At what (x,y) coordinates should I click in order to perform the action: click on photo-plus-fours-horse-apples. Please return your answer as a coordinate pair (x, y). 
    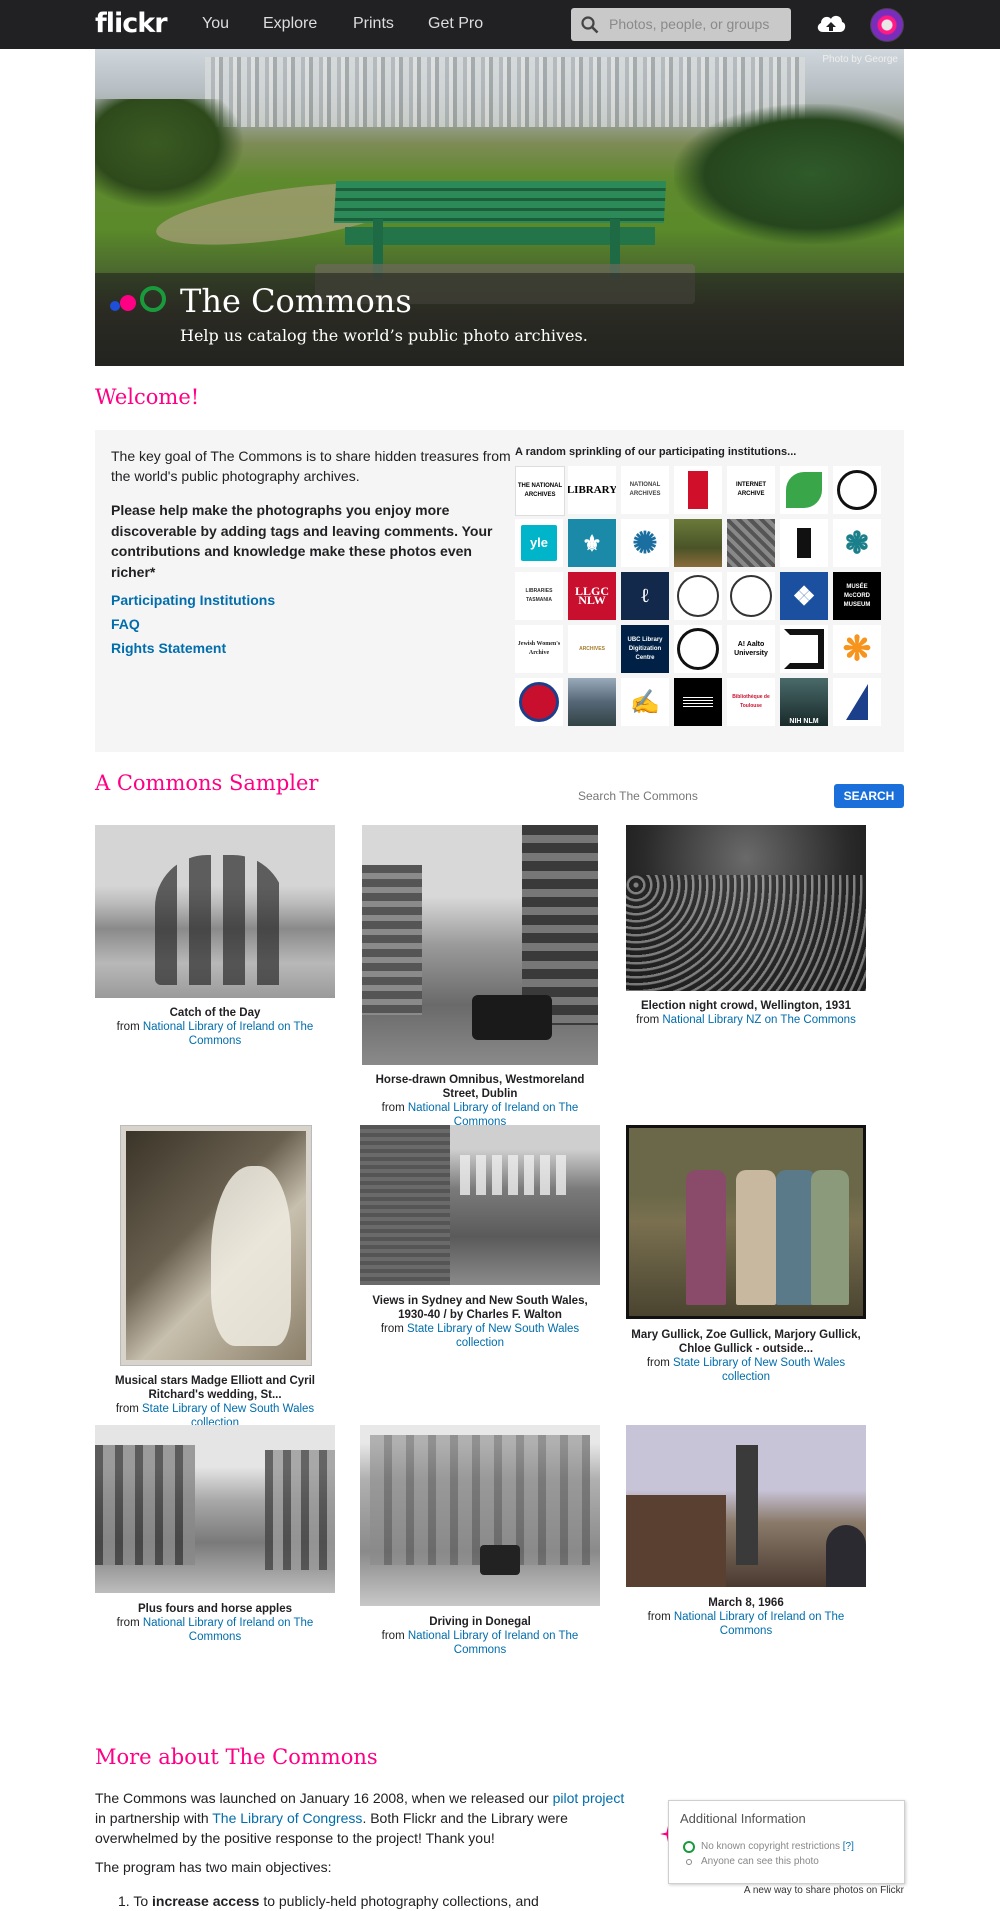
    Looking at the image, I should click on (215, 1509).